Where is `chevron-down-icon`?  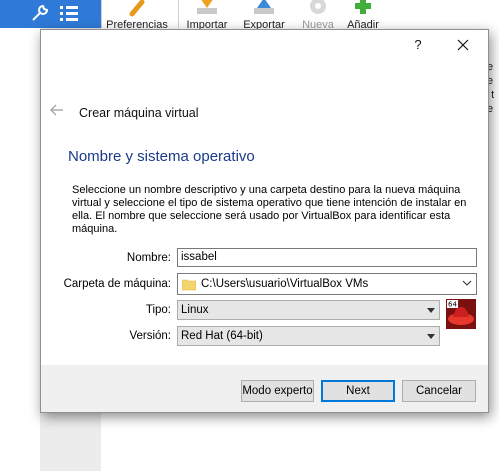 chevron-down-icon is located at coordinates (467, 283).